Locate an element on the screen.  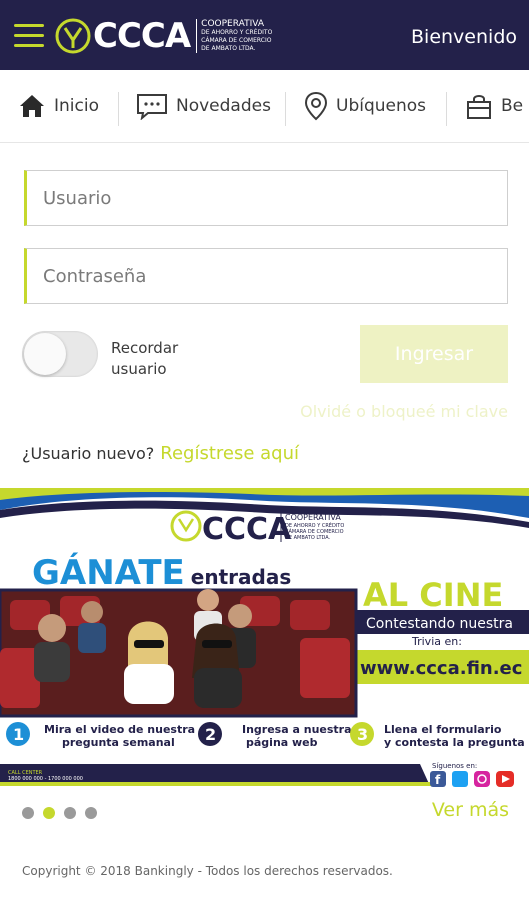
banner-url-text: www.ccca.fin.ec is located at coordinates (441, 668).